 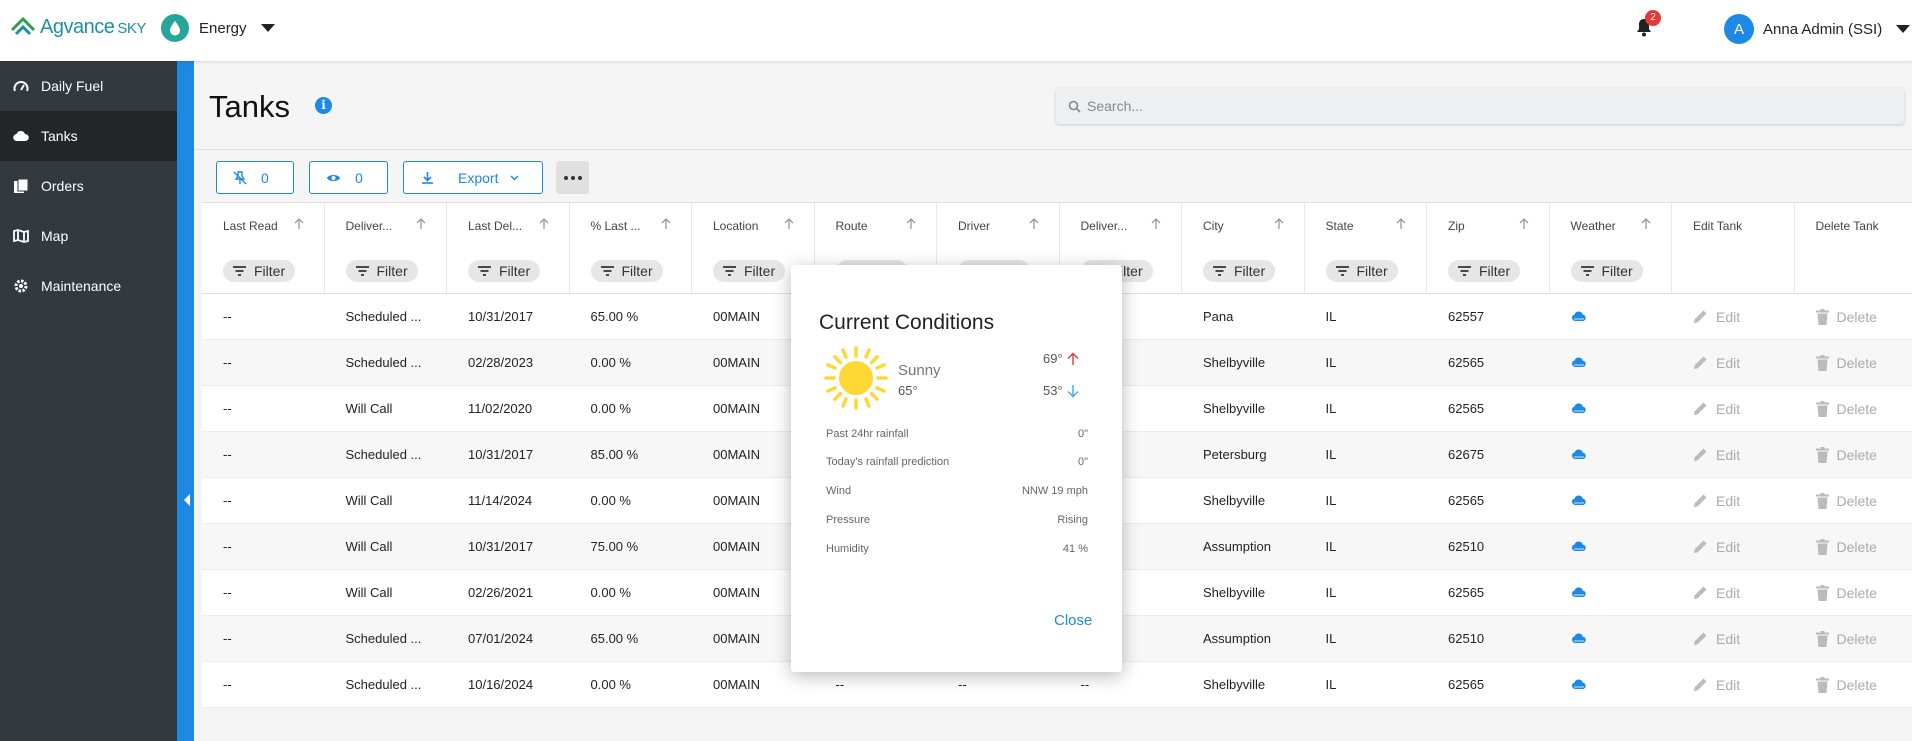 I want to click on sidebar-item-tanks: Tanks, so click(x=88, y=136).